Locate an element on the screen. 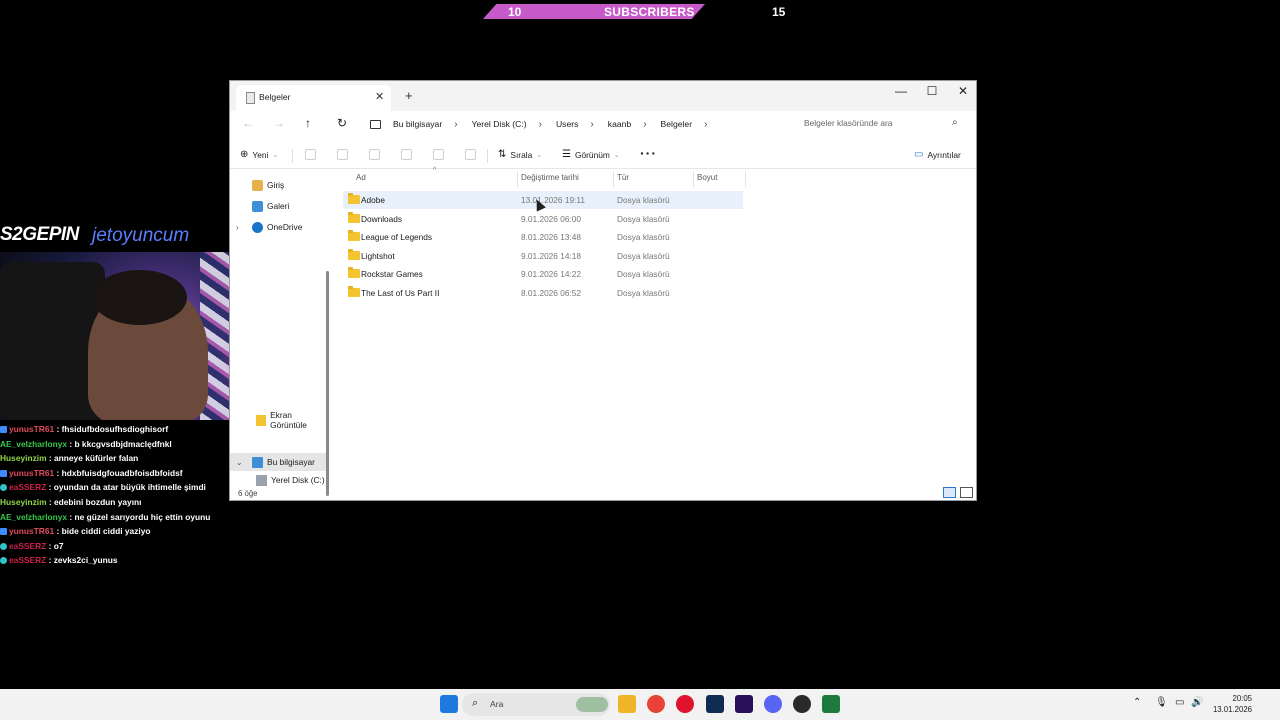 Image resolution: width=1280 pixels, height=720 pixels. nav-item-home: Giriş is located at coordinates (278, 185).